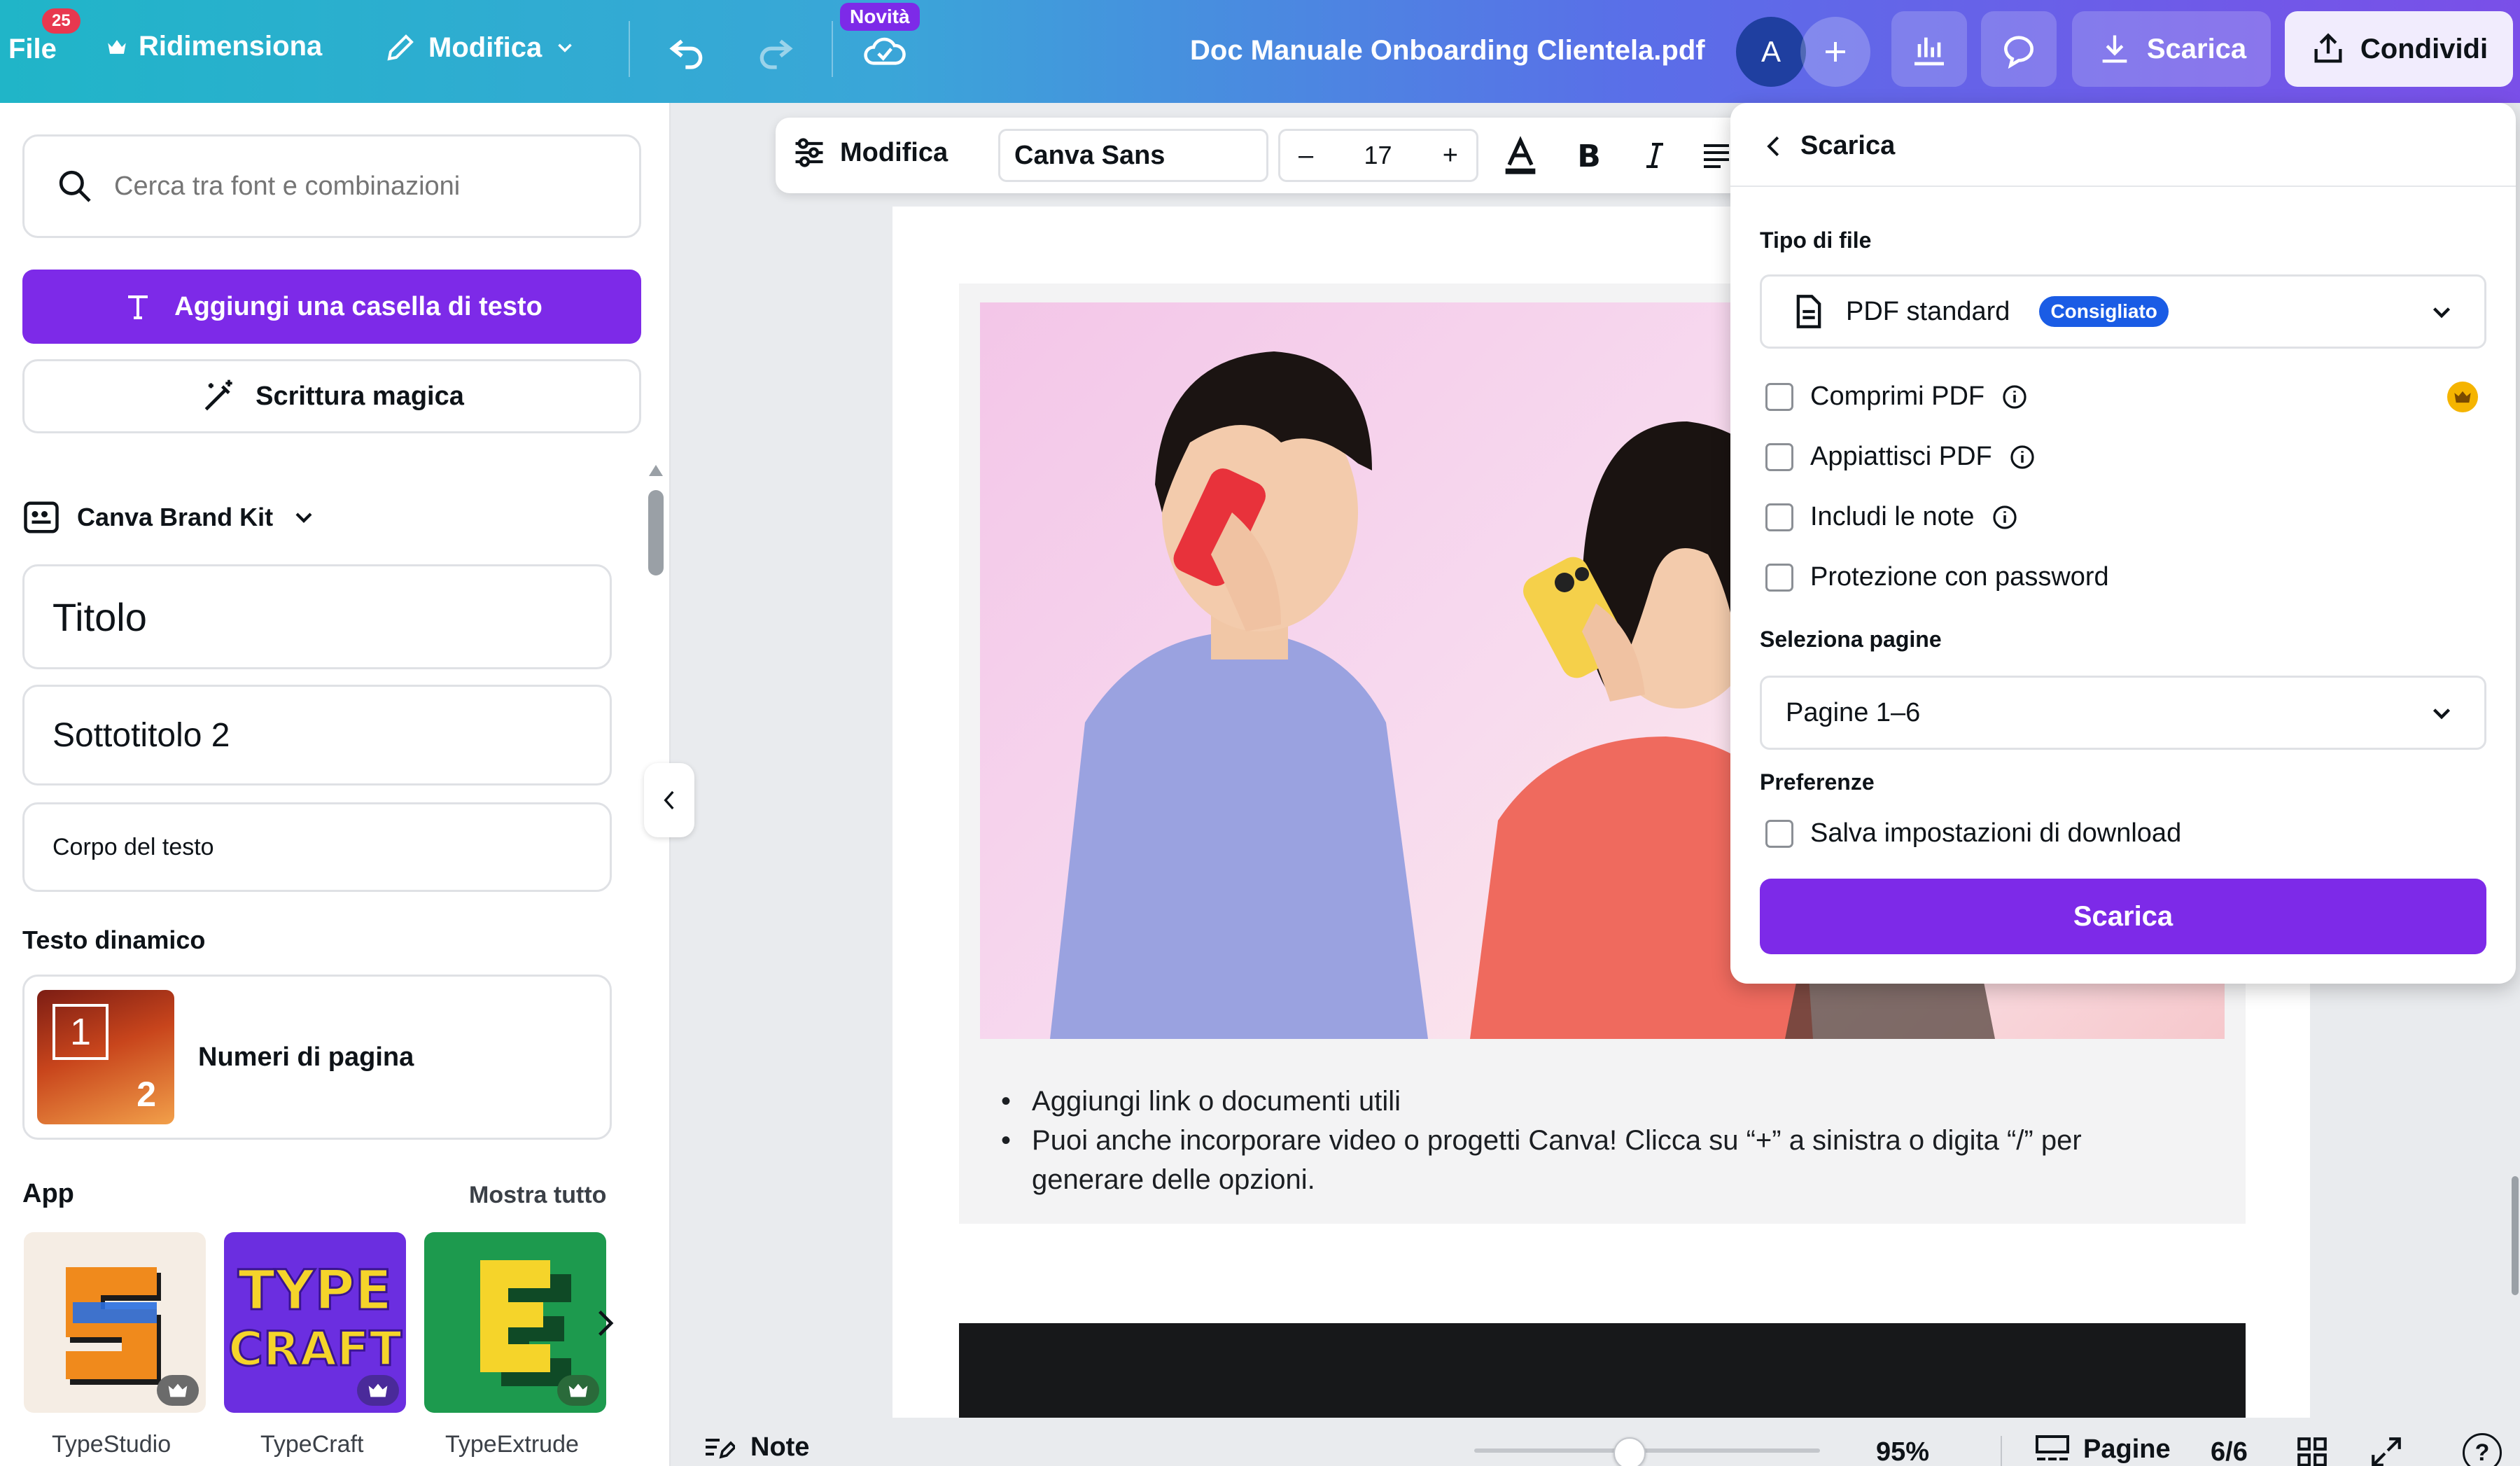 This screenshot has height=1466, width=2520. What do you see at coordinates (1771, 52) in the screenshot?
I see `avatar: A` at bounding box center [1771, 52].